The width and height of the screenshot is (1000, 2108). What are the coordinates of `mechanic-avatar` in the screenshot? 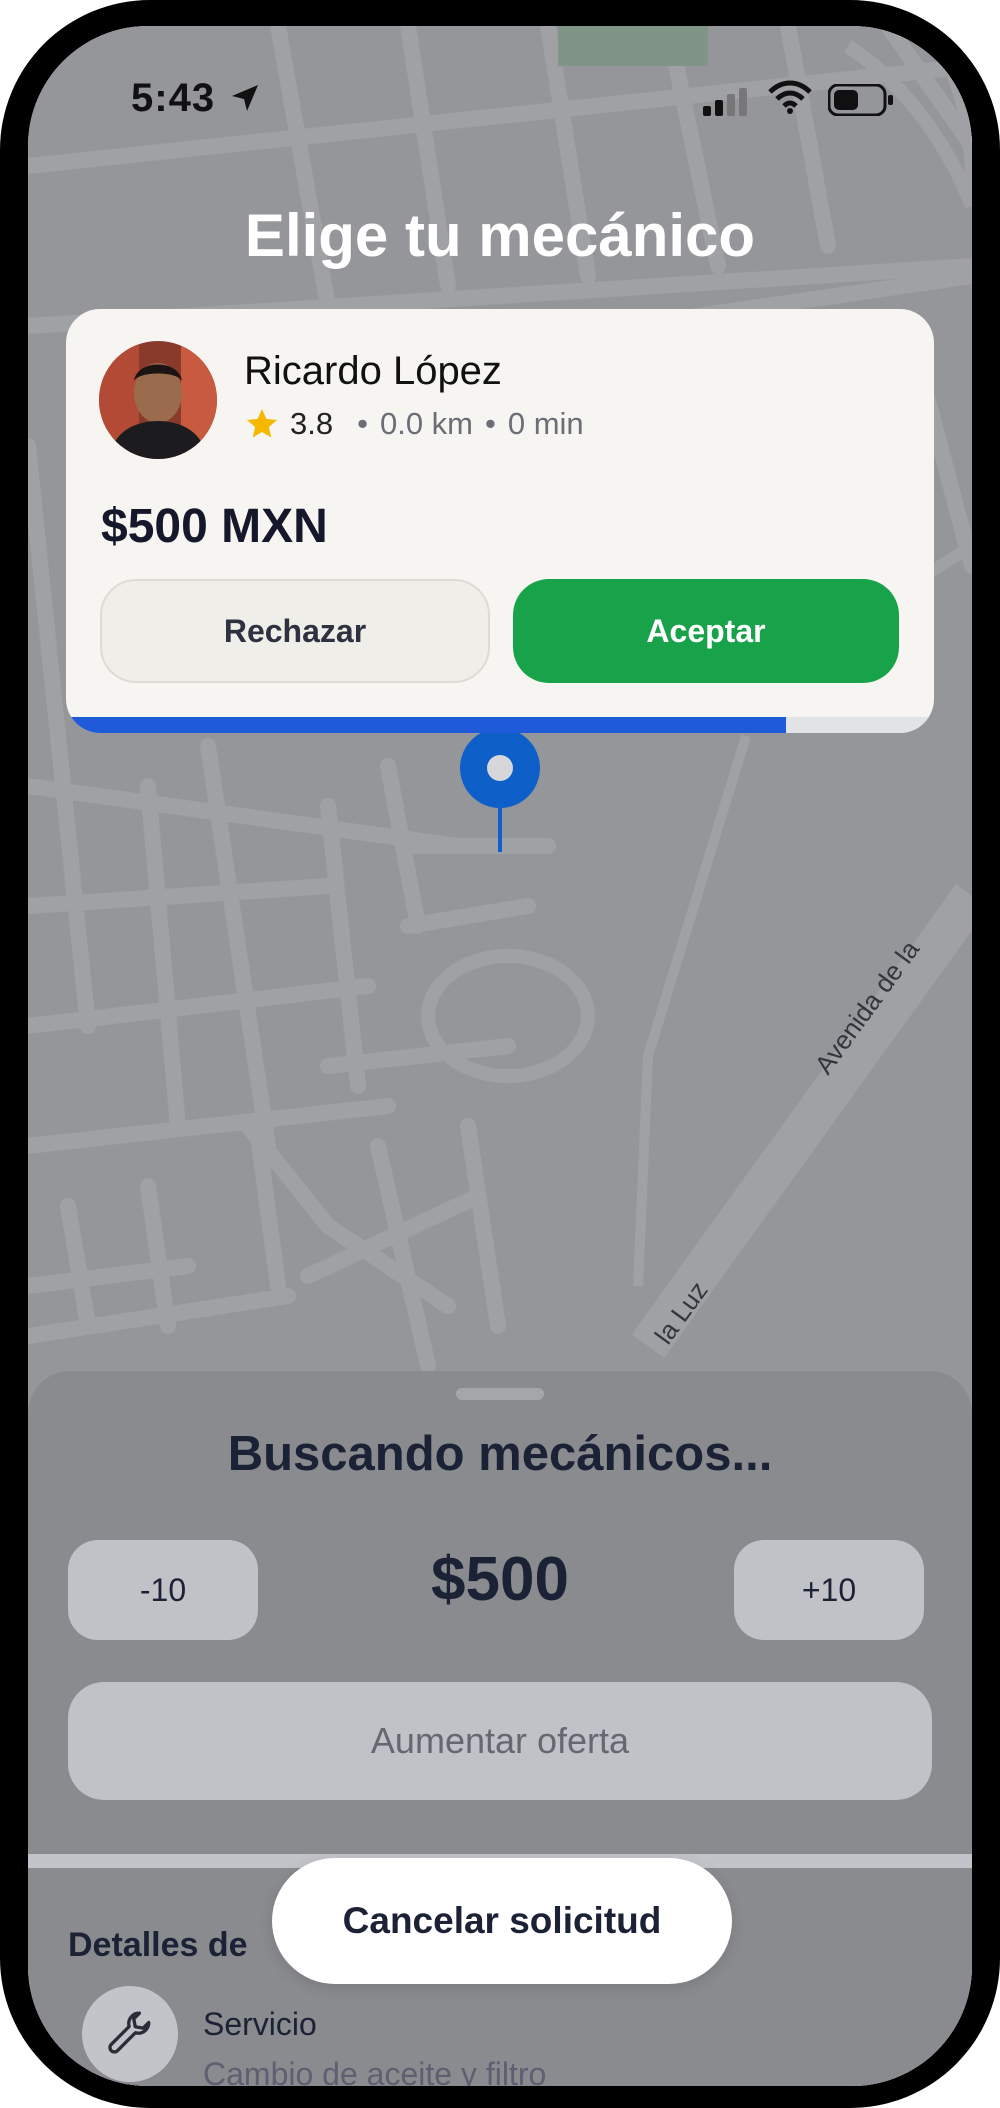 It's located at (158, 400).